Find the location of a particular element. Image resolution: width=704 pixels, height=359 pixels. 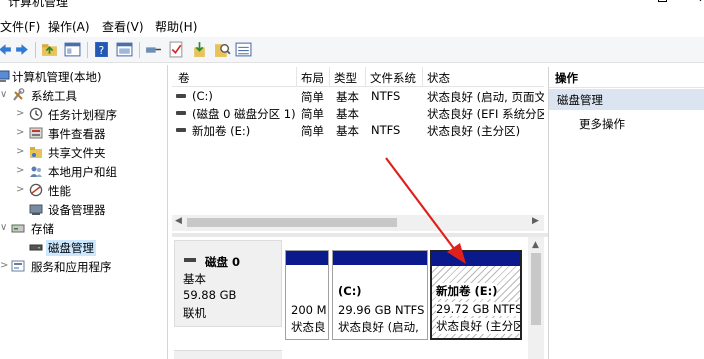

tree-item-device-manager: 设备管理器 is located at coordinates (84, 209).